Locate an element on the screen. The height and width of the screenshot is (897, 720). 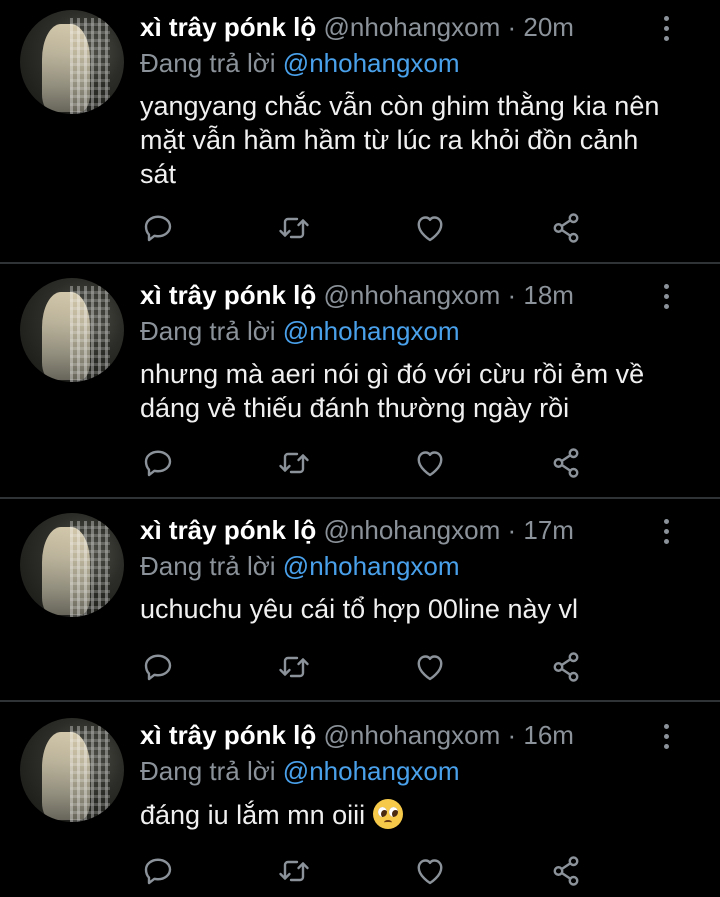
tweet-text: đáng iu lắm mn oiii is located at coordinates (253, 815).